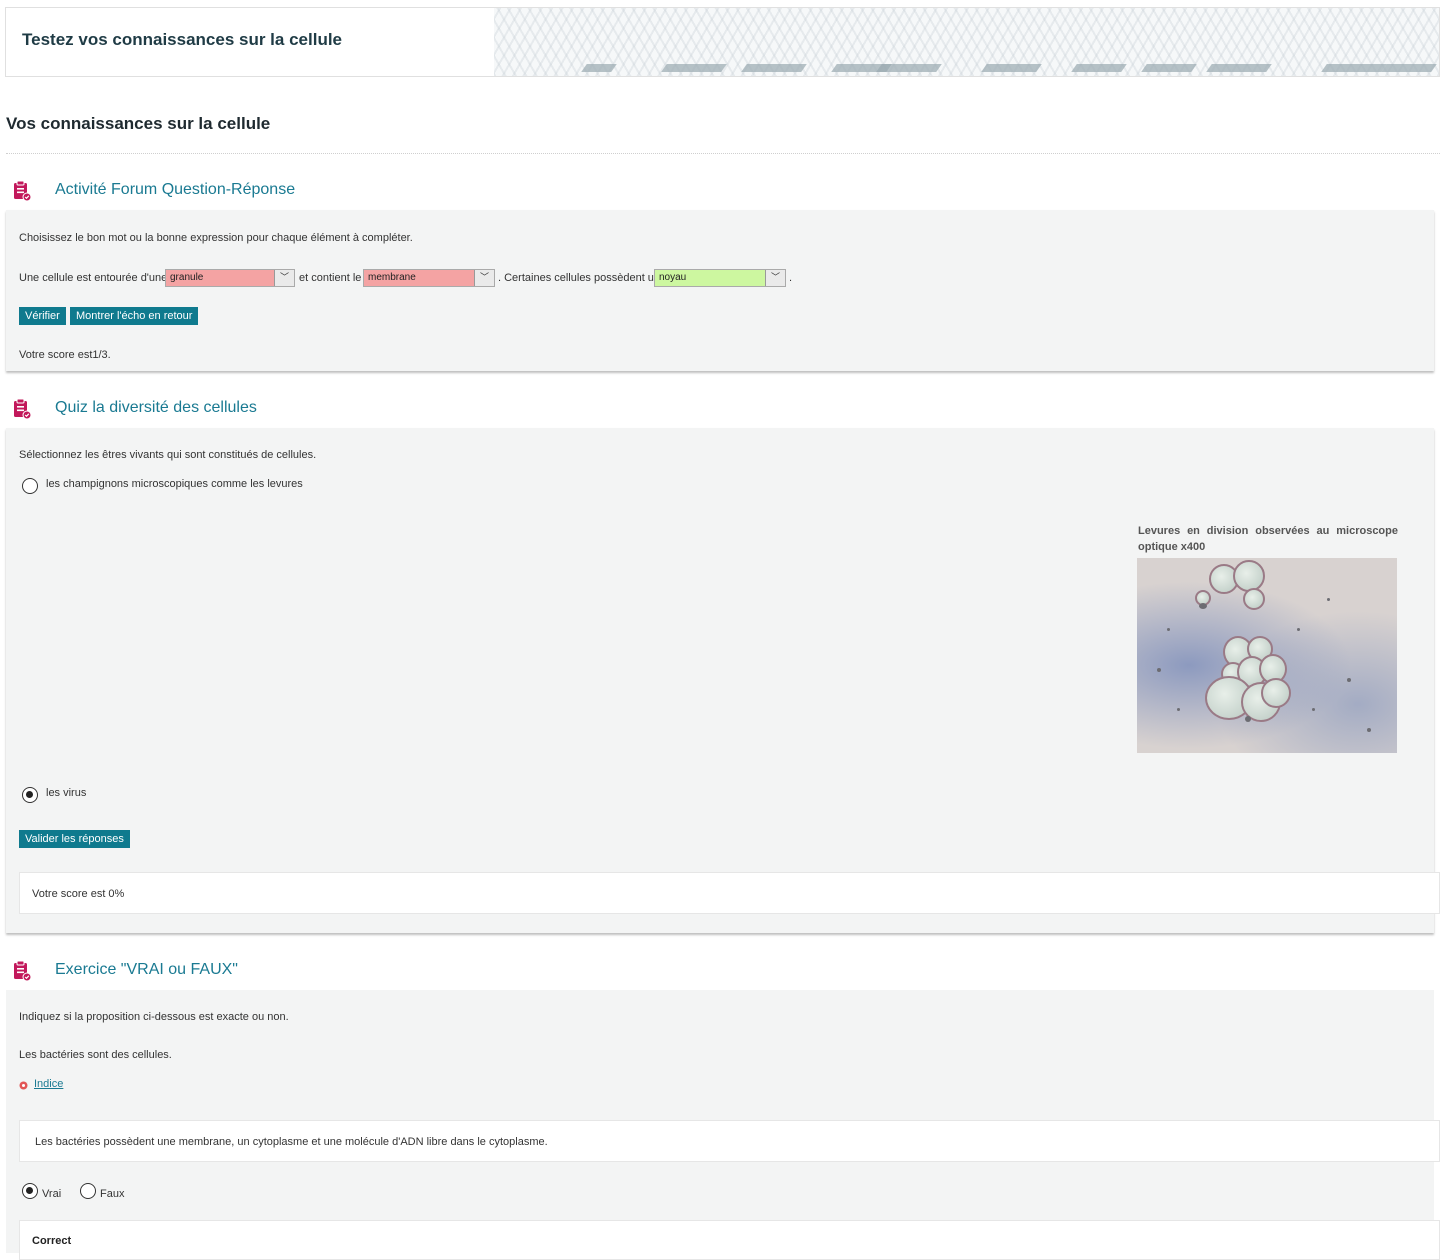 This screenshot has height=1260, width=1440. What do you see at coordinates (65, 355) in the screenshot?
I see `score-text: Votre score est1/3.` at bounding box center [65, 355].